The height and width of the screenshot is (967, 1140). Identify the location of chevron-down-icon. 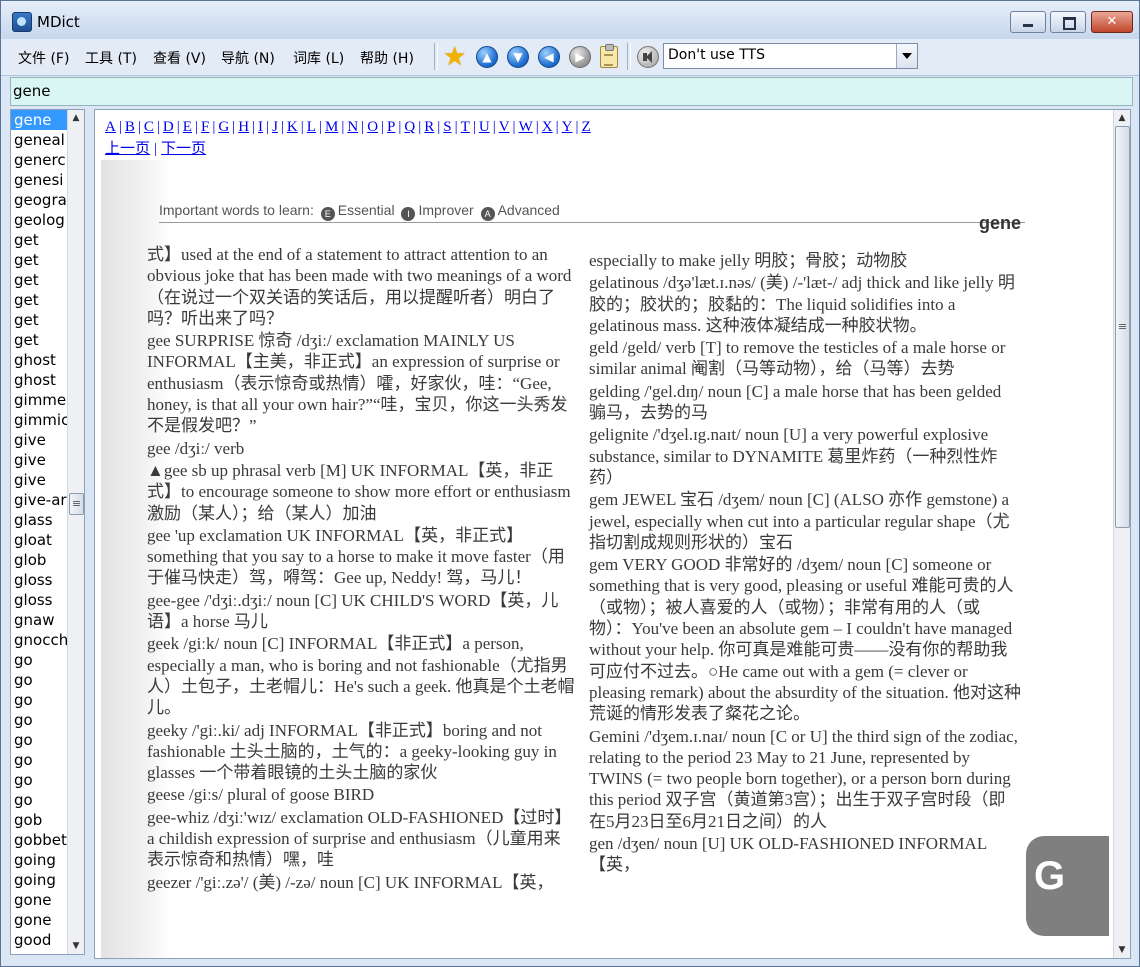
(906, 56).